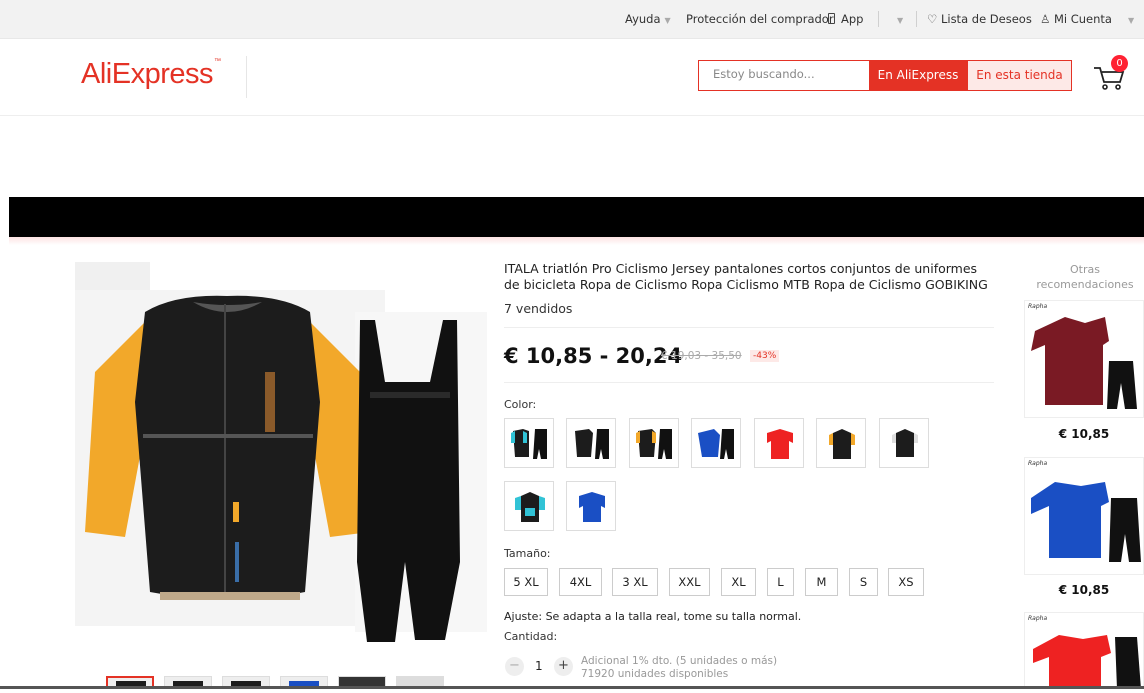  What do you see at coordinates (147, 74) in the screenshot?
I see `logo-text: AliExpress` at bounding box center [147, 74].